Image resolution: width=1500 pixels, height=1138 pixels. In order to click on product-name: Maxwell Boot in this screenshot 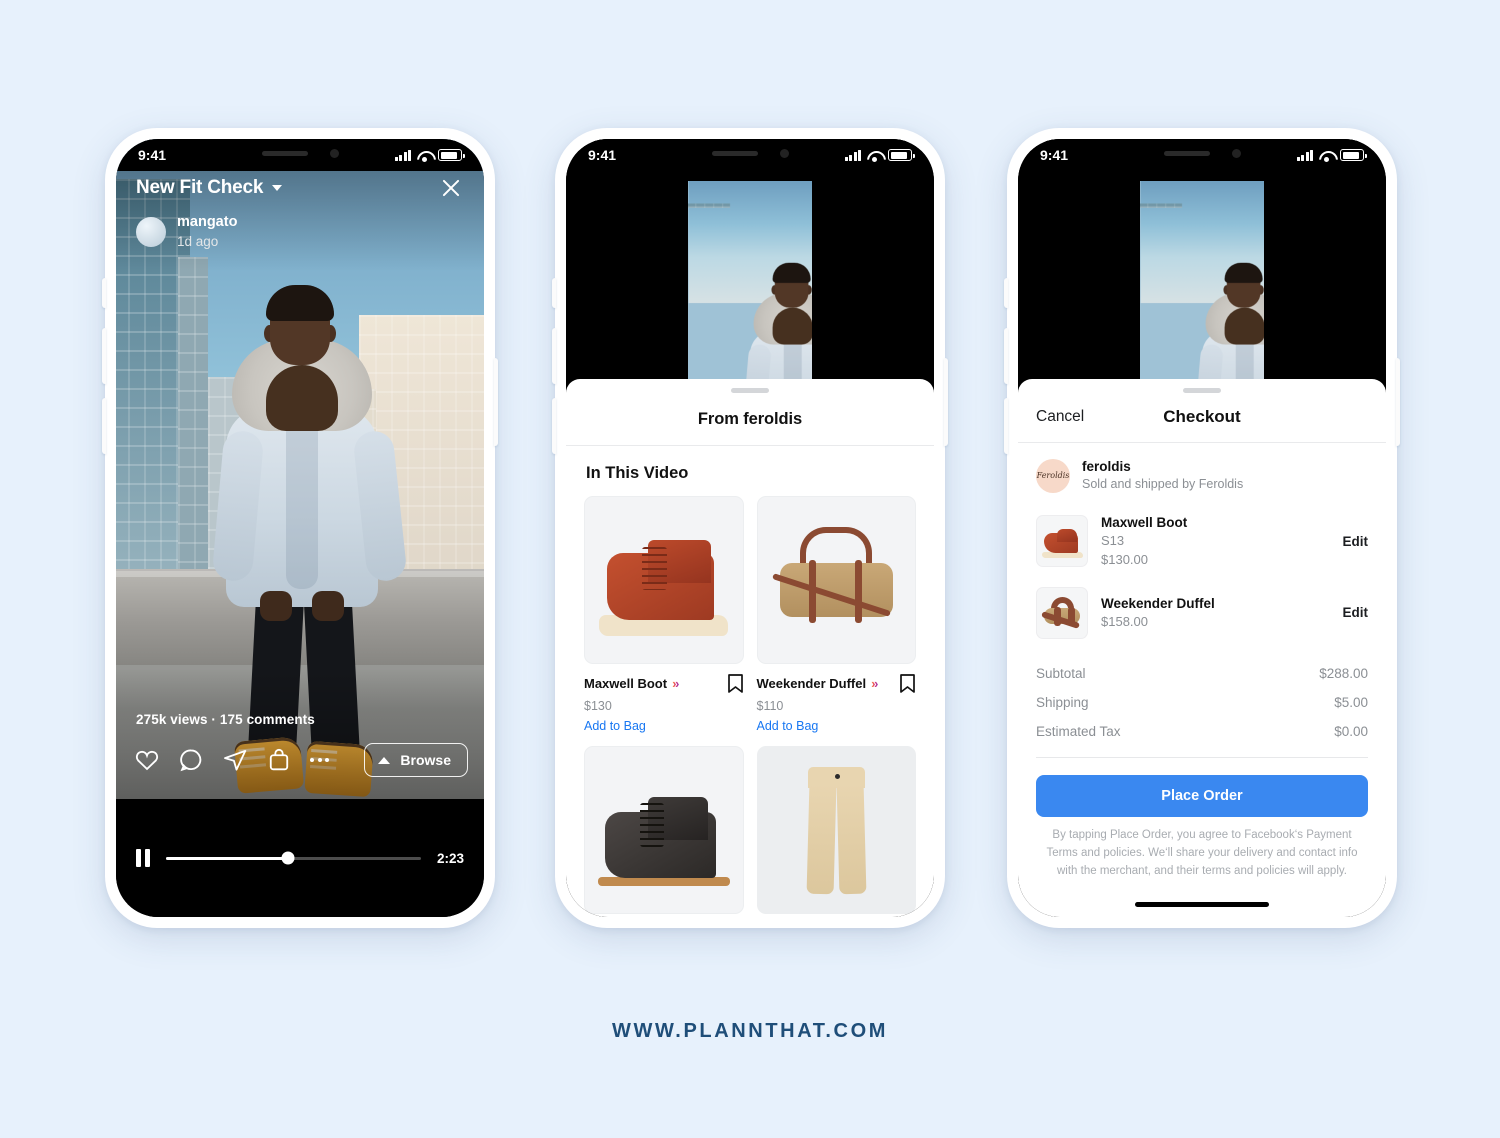, I will do `click(626, 683)`.